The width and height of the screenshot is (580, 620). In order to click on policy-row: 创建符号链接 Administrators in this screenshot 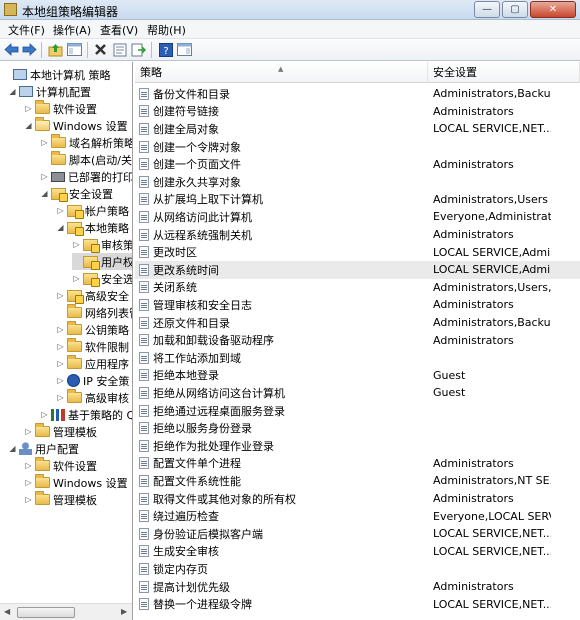, I will do `click(357, 112)`.